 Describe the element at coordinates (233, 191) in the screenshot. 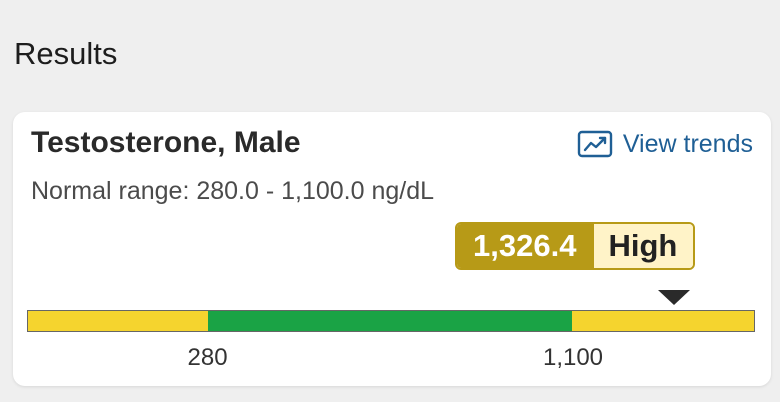

I see `normal-range-text: Normal range: 280.0 - 1,100.0 ng/dL` at that location.